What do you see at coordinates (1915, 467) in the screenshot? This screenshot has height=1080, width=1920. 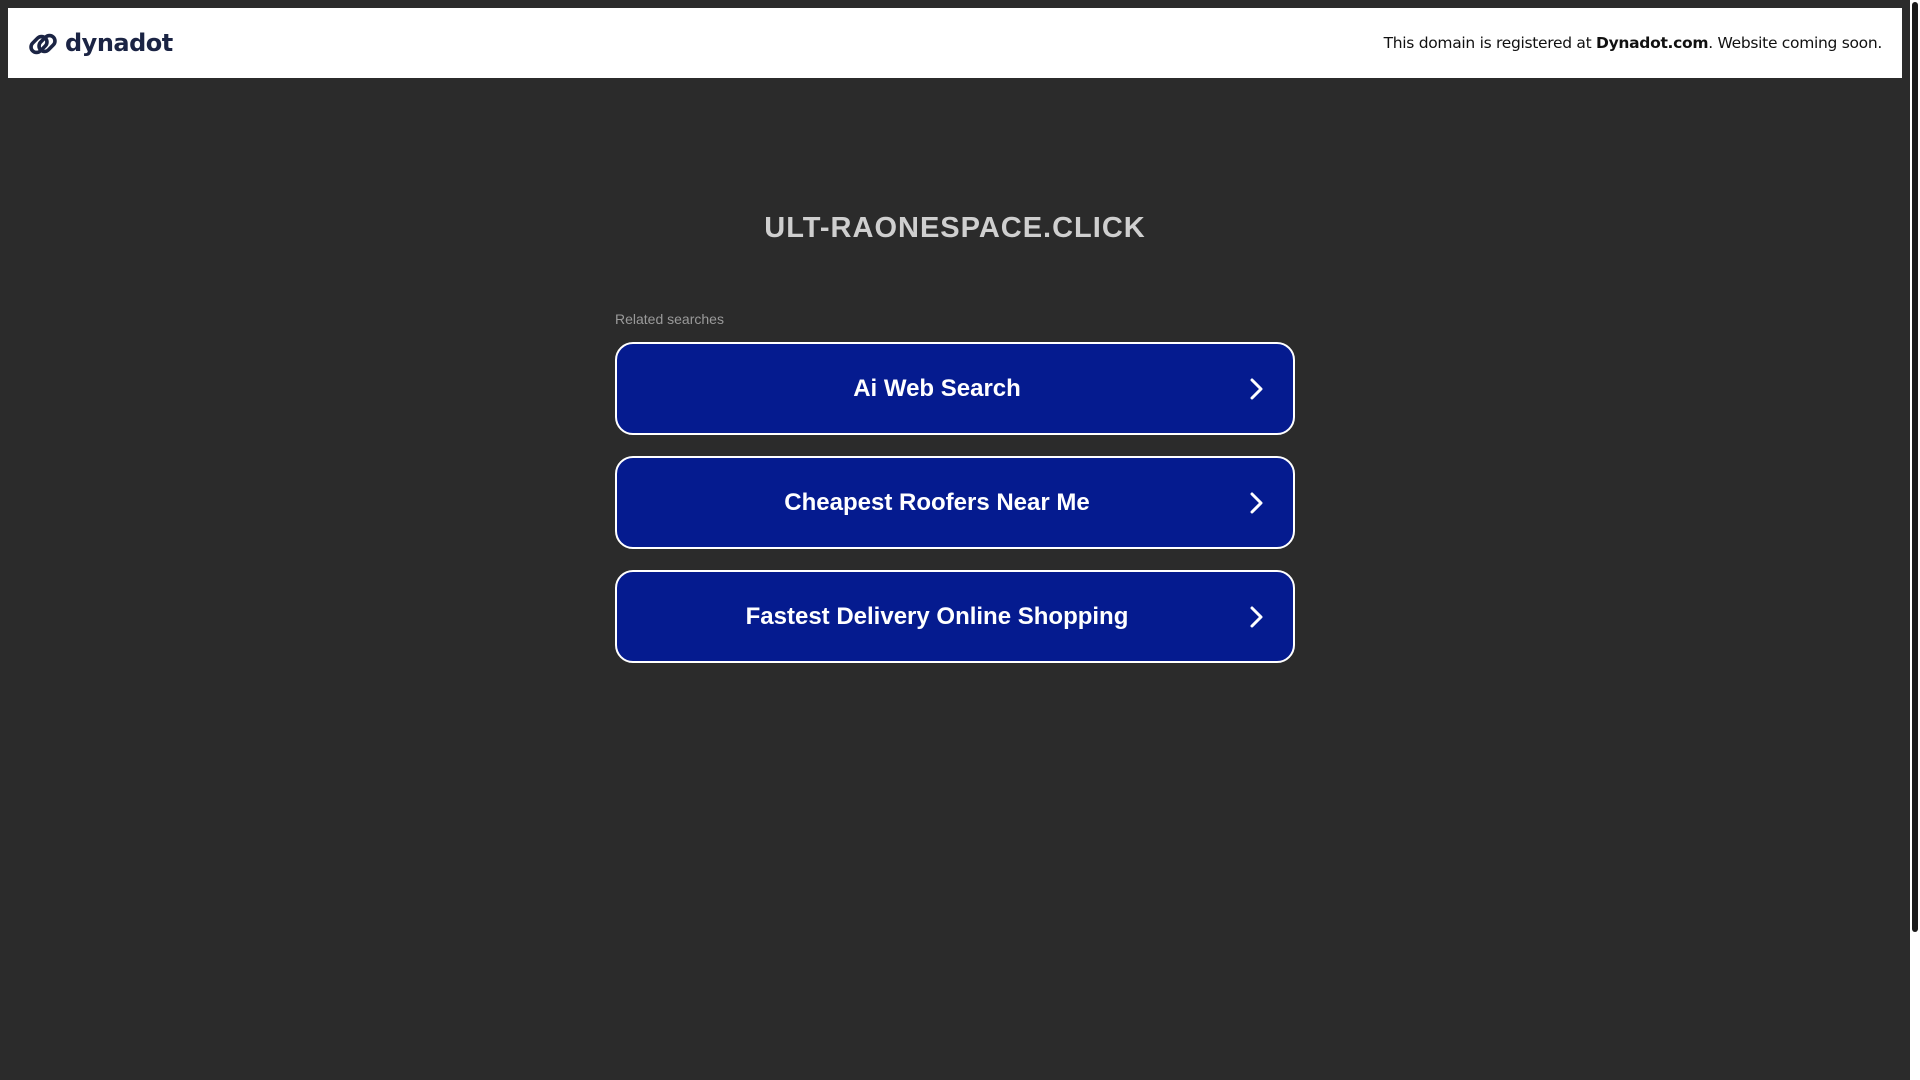 I see `scrollbar-thumb` at bounding box center [1915, 467].